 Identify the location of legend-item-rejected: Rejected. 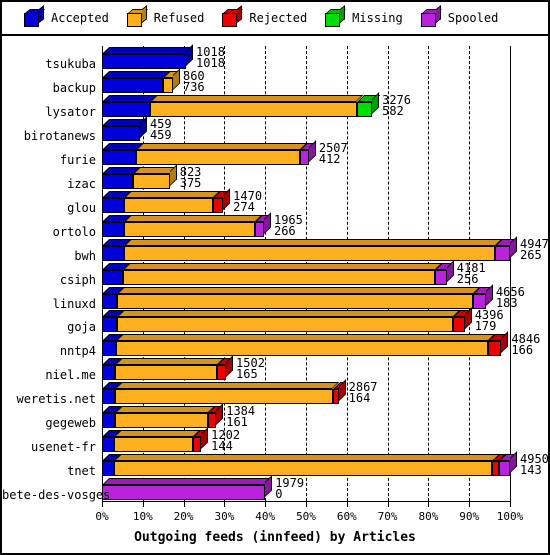
(264, 16).